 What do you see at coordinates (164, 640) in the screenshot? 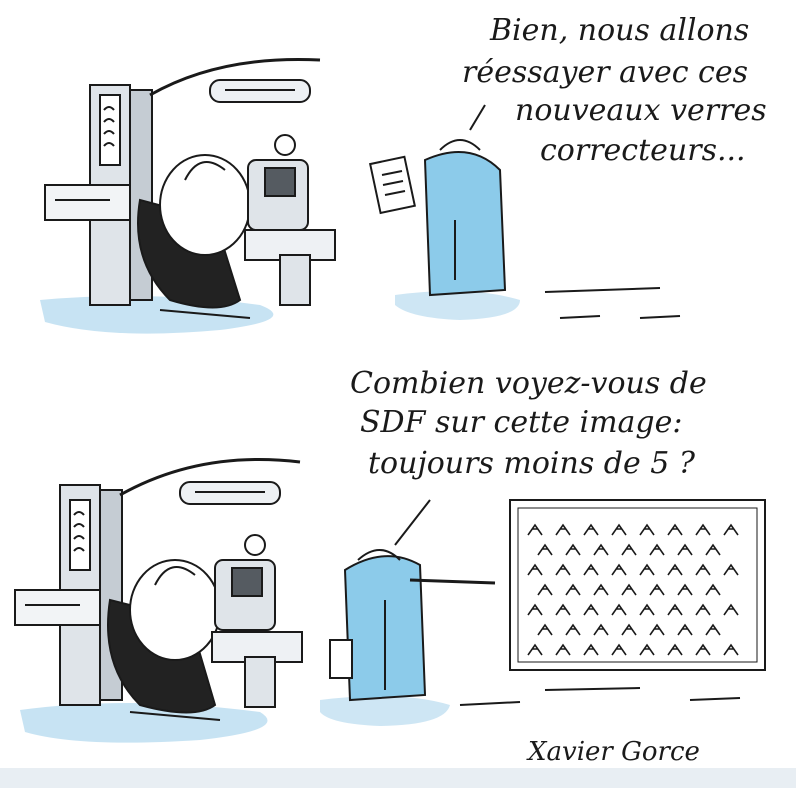
I see `patient-chair-bottom` at bounding box center [164, 640].